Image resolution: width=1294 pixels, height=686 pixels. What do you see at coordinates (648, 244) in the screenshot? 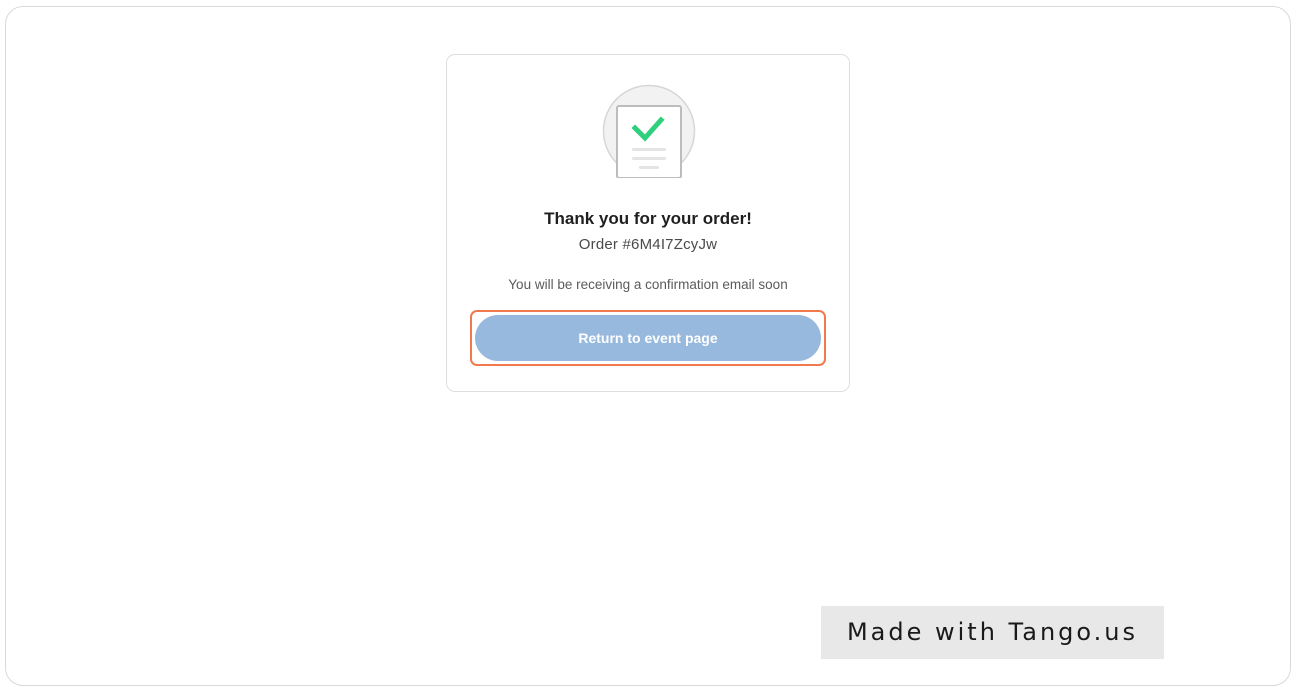
I see `order-number: Order #6M4I7ZcyJw` at bounding box center [648, 244].